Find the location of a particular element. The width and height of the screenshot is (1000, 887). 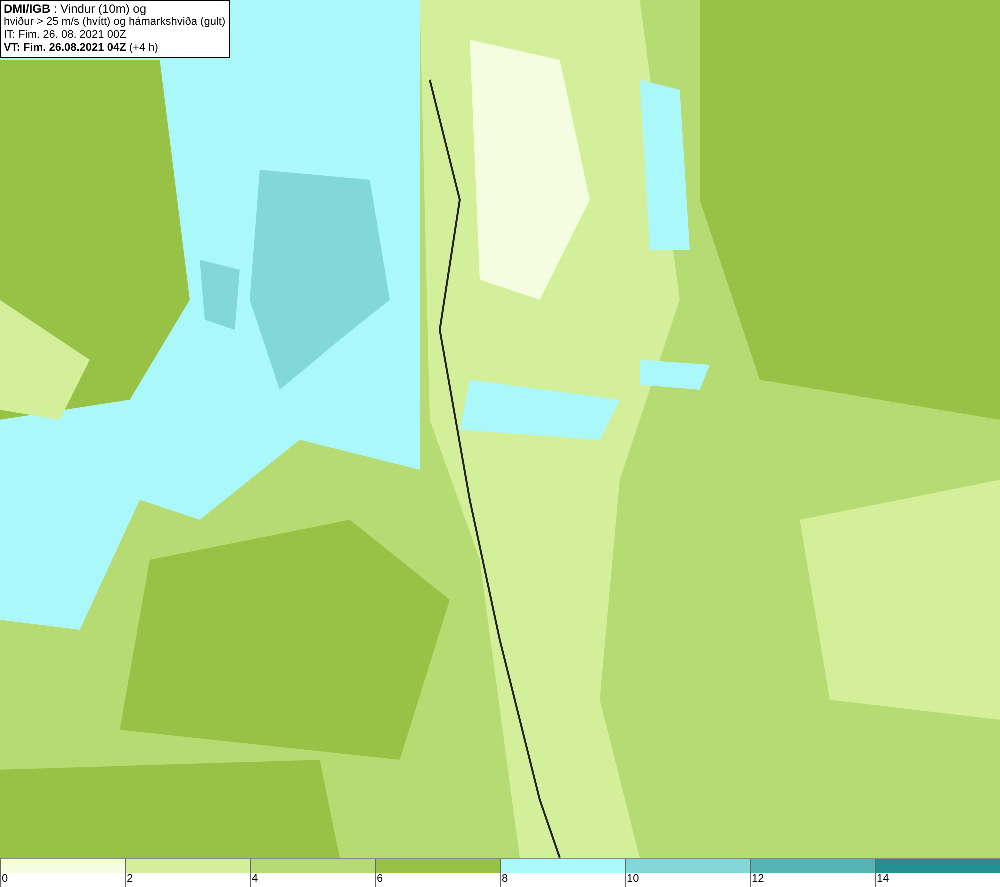

legend-label: 0 is located at coordinates (5, 879).